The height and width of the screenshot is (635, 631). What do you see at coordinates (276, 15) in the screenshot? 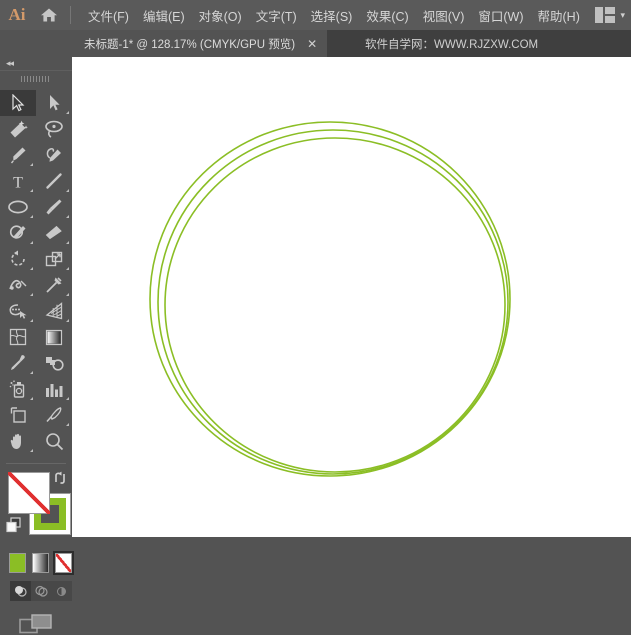
I see `menu-item-type: 文字(T)` at bounding box center [276, 15].